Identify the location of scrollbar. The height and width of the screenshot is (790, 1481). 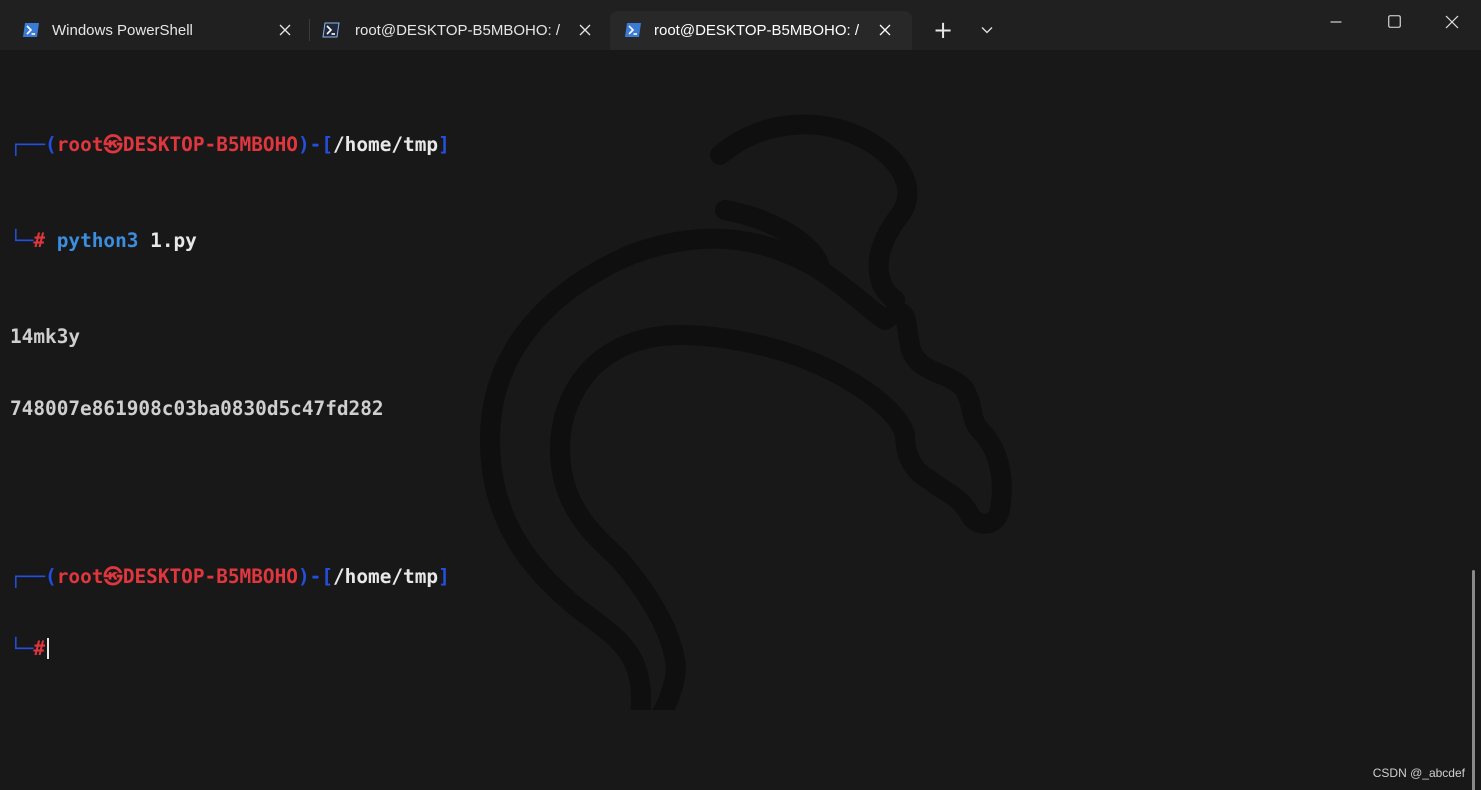
(1473, 680).